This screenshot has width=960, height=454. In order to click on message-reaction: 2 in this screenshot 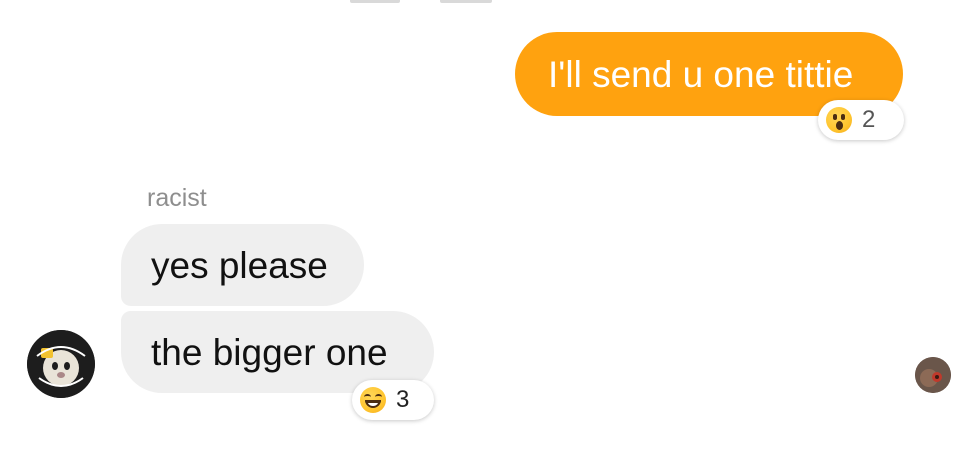, I will do `click(861, 120)`.